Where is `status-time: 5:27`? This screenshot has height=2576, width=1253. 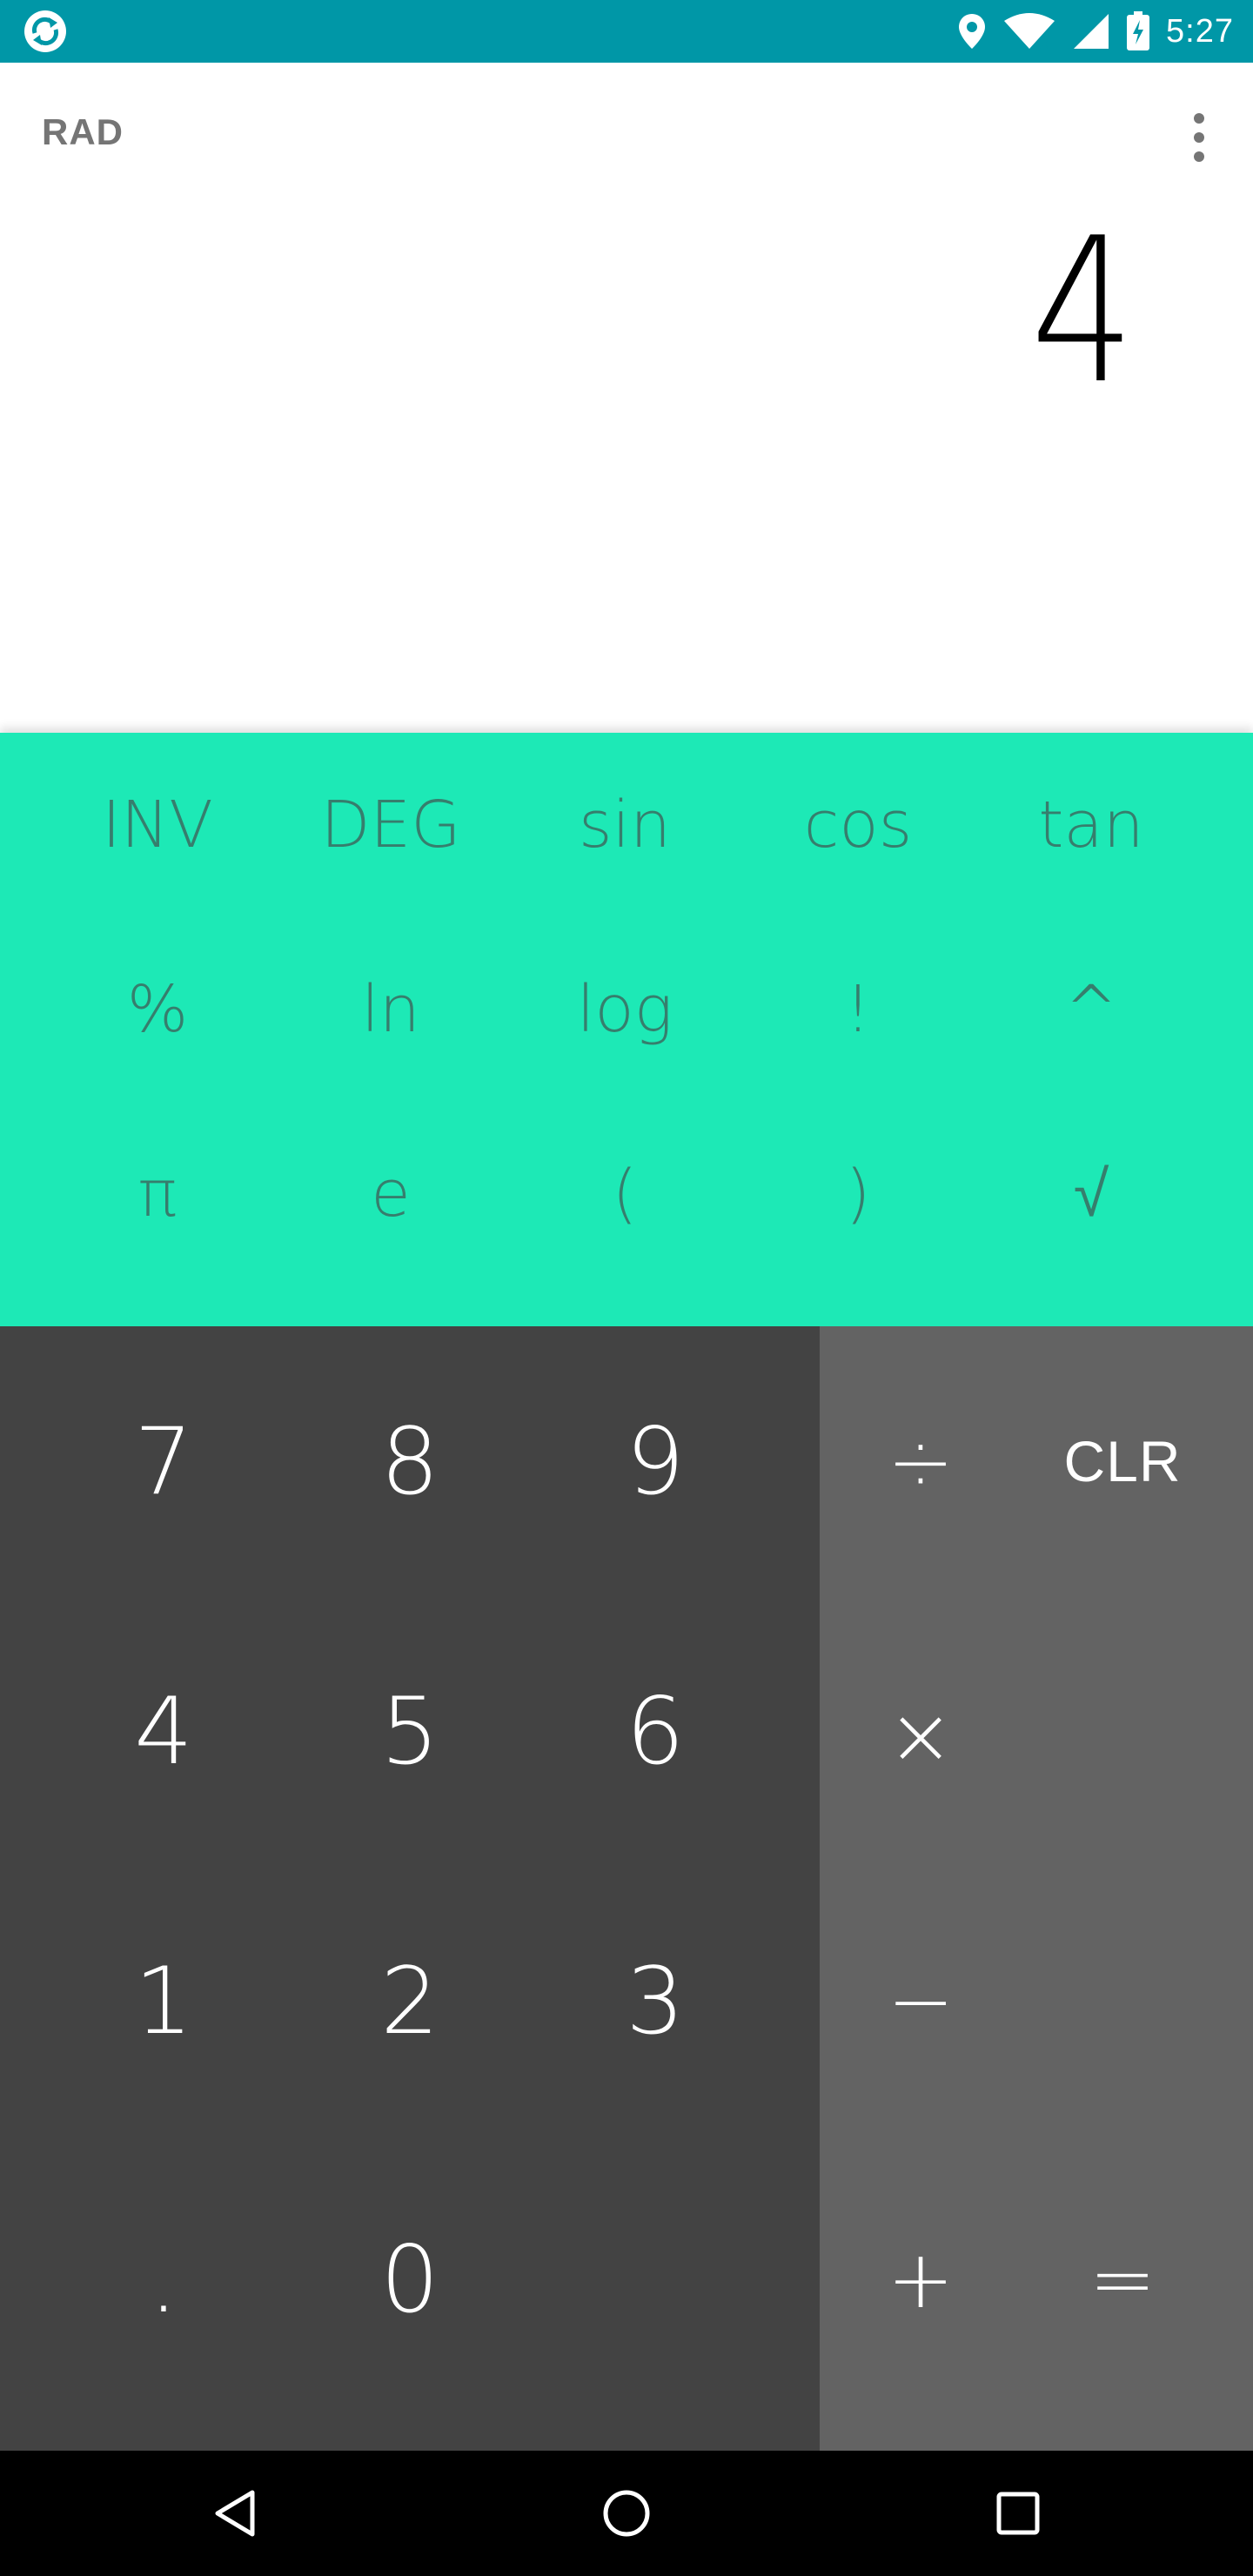 status-time: 5:27 is located at coordinates (1200, 31).